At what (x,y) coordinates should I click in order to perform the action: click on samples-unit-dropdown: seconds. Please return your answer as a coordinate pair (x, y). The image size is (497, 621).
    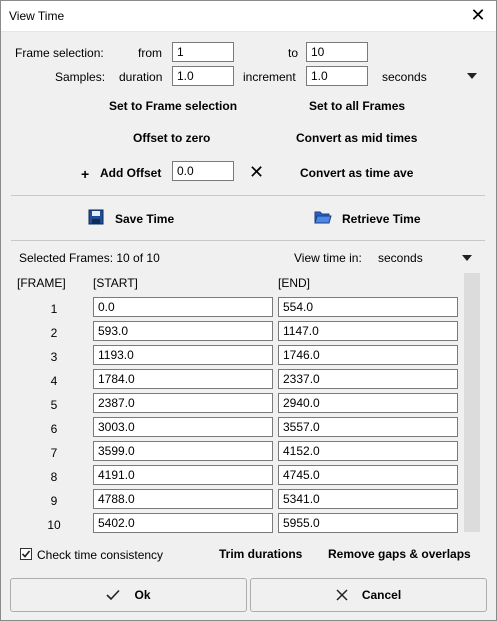
    Looking at the image, I should click on (404, 77).